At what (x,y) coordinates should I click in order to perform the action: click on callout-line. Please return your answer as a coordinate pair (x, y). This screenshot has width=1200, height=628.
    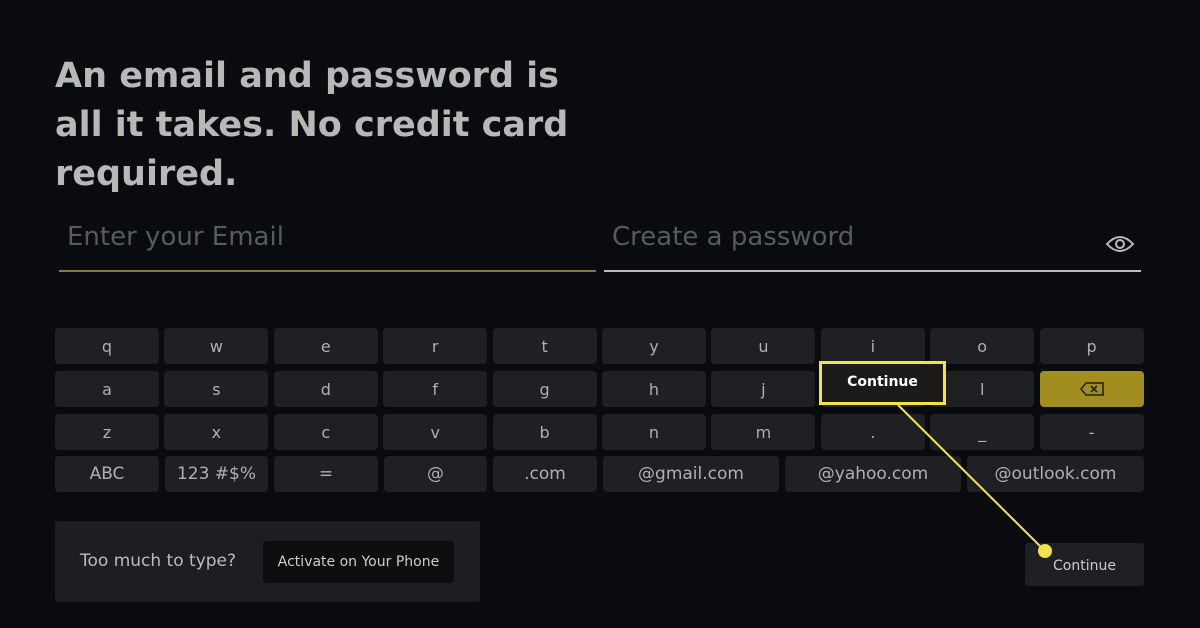
    Looking at the image, I should click on (974, 481).